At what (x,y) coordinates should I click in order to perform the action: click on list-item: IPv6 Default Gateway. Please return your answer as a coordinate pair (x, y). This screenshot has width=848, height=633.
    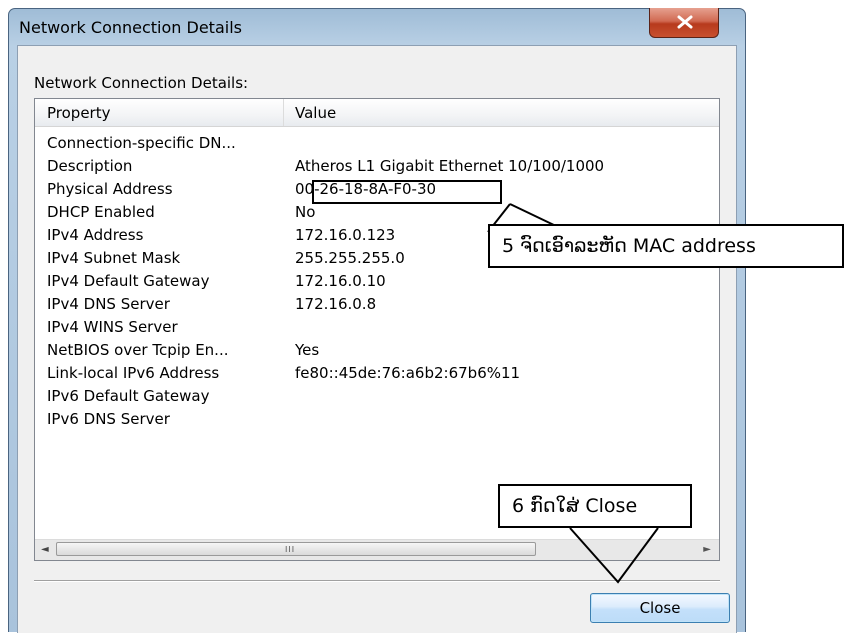
    Looking at the image, I should click on (377, 396).